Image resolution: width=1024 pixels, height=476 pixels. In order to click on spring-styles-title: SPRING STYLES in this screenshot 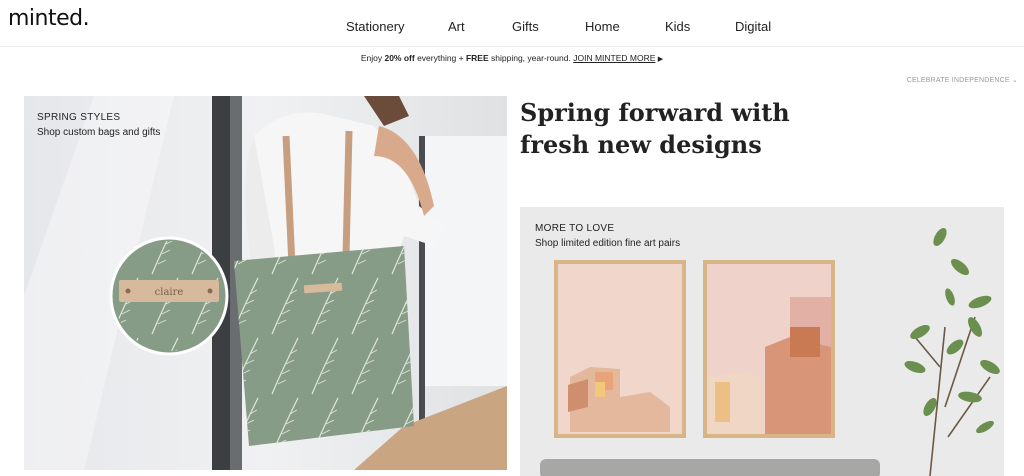, I will do `click(79, 117)`.